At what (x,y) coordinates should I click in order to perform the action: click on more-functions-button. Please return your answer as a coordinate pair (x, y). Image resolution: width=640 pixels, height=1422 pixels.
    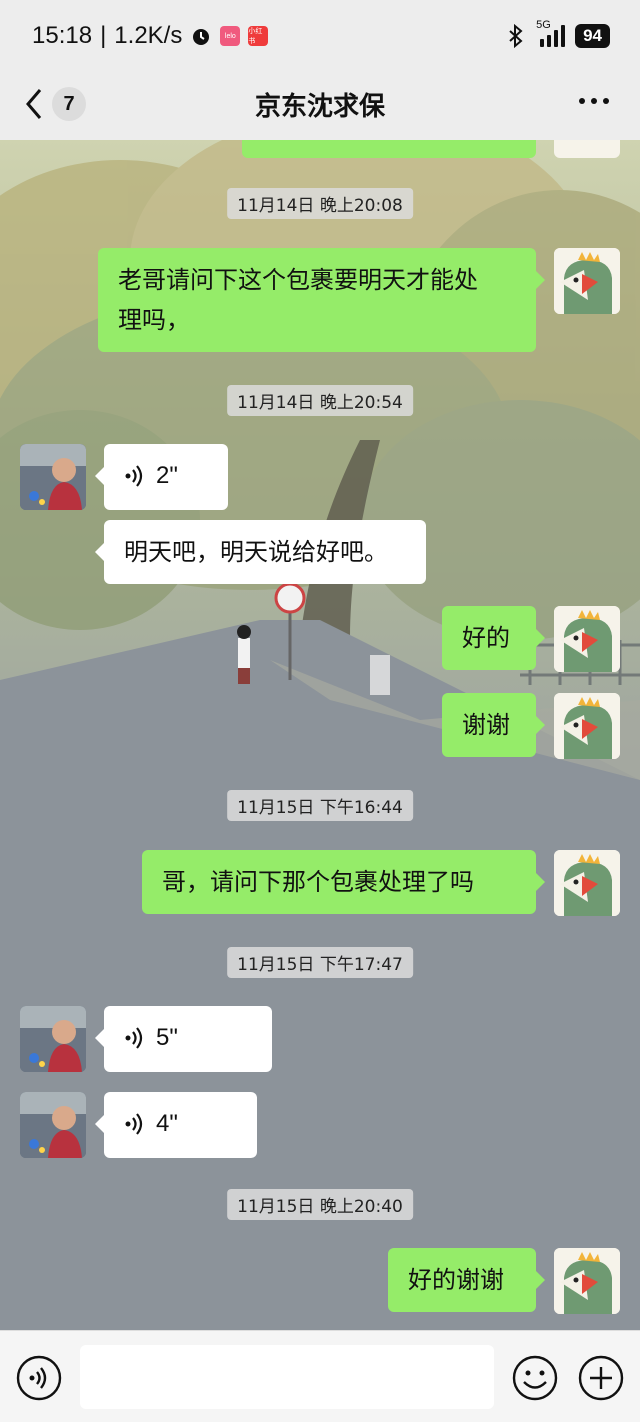
    Looking at the image, I should click on (601, 1378).